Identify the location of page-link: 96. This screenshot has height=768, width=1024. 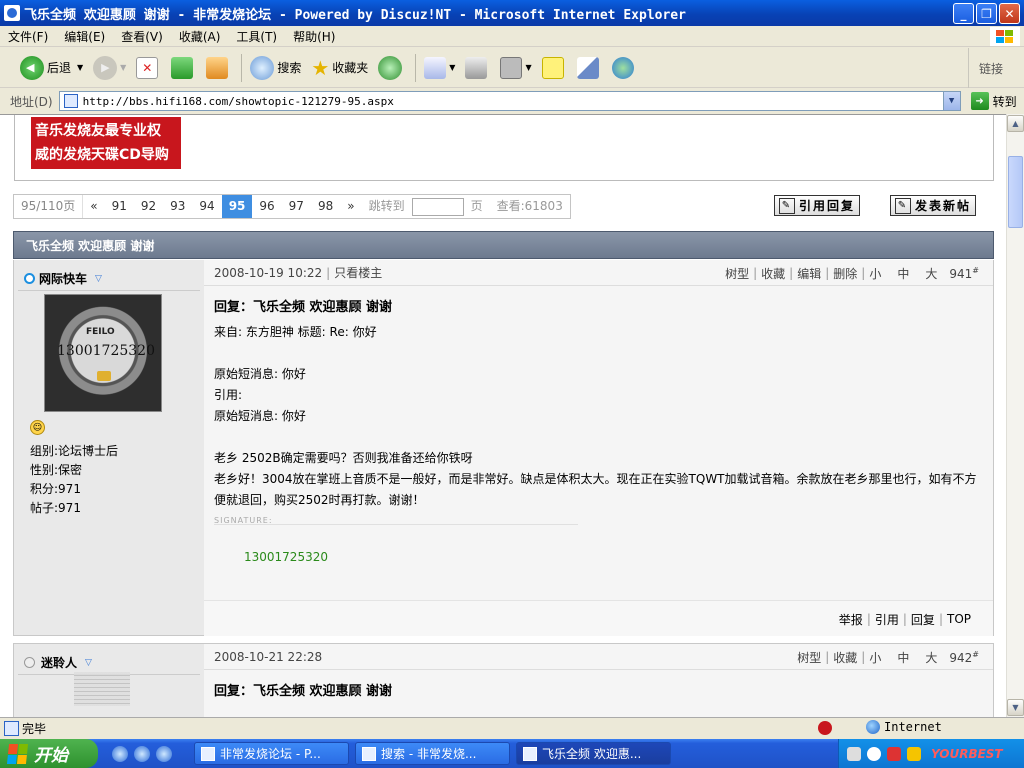
(266, 206).